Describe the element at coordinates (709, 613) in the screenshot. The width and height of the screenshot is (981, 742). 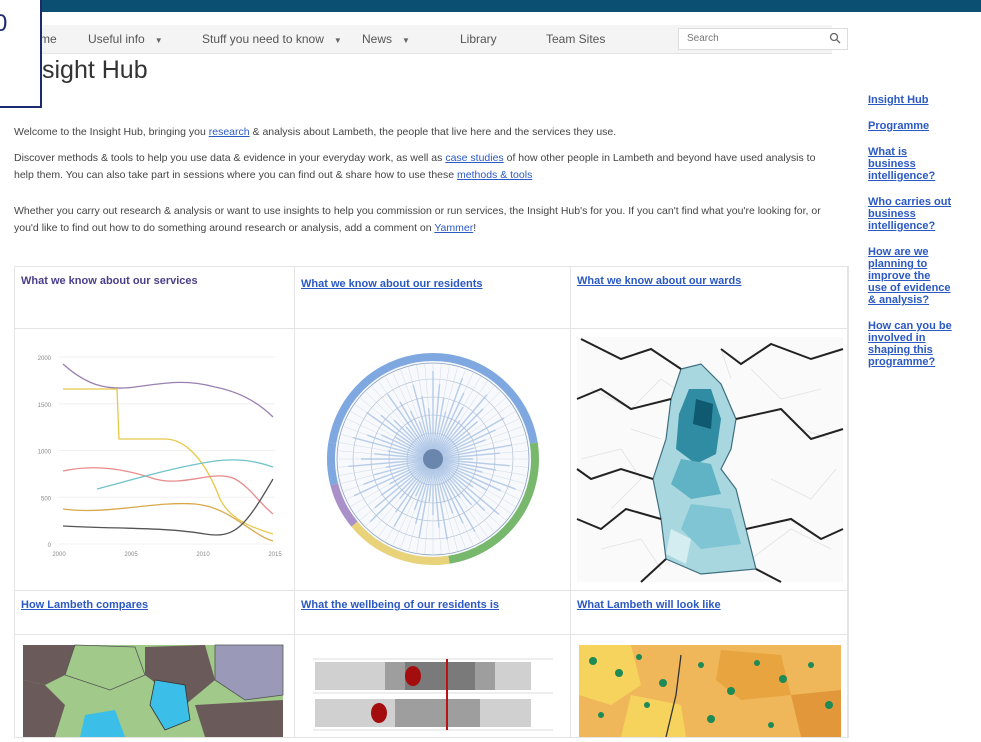
I see `tile-future: What Lambeth will look like` at that location.